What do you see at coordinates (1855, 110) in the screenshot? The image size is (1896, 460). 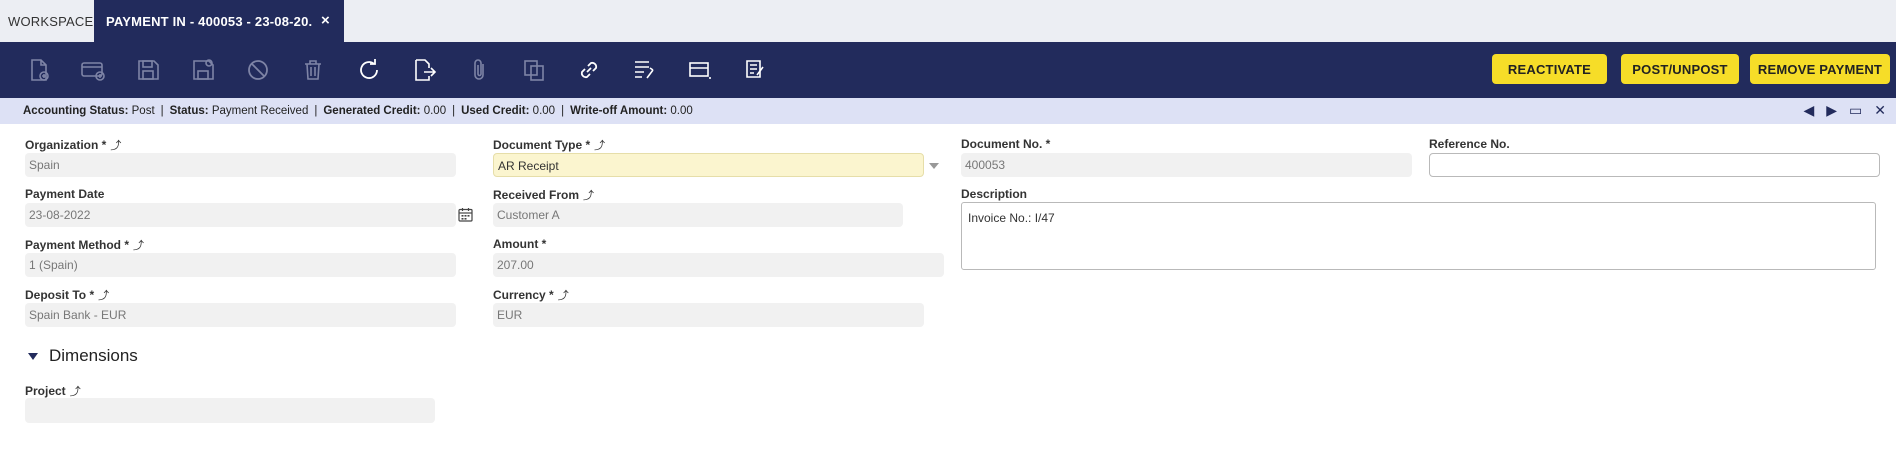 I see `maximize-icon: ▭` at bounding box center [1855, 110].